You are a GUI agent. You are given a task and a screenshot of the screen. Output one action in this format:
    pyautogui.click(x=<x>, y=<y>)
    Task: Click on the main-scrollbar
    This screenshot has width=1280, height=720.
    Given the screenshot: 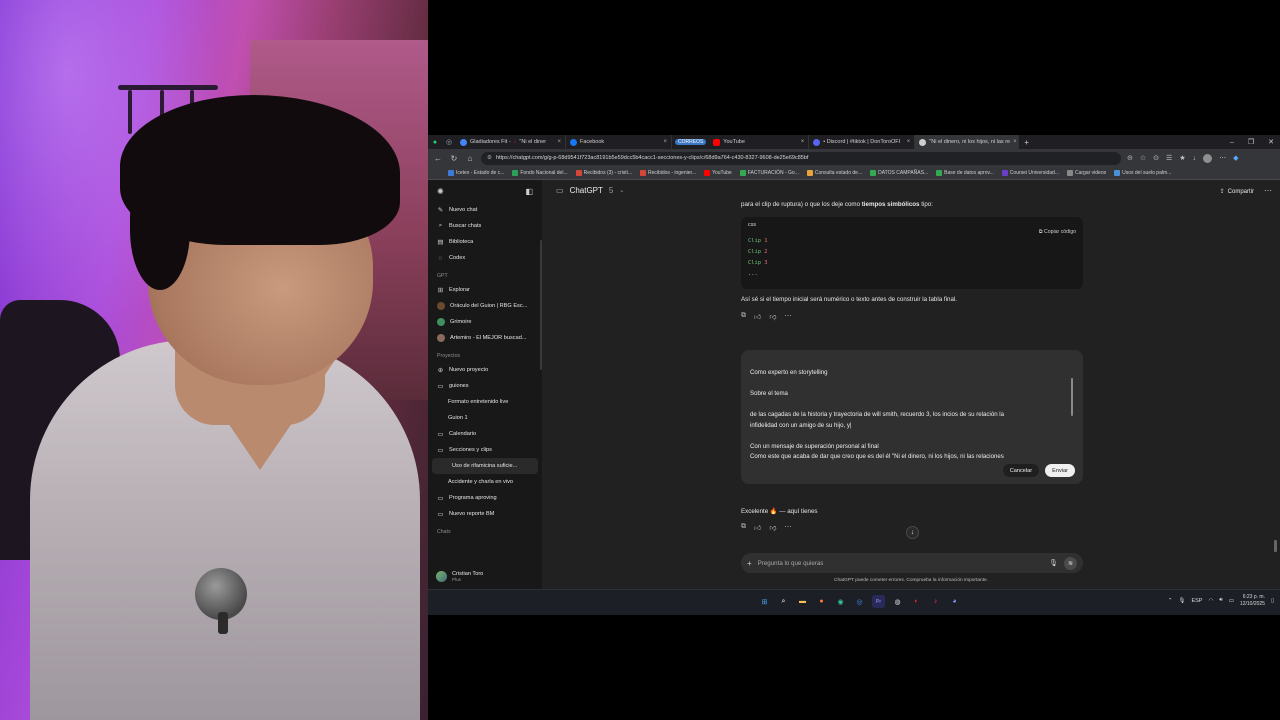 What is the action you would take?
    pyautogui.click(x=1275, y=546)
    